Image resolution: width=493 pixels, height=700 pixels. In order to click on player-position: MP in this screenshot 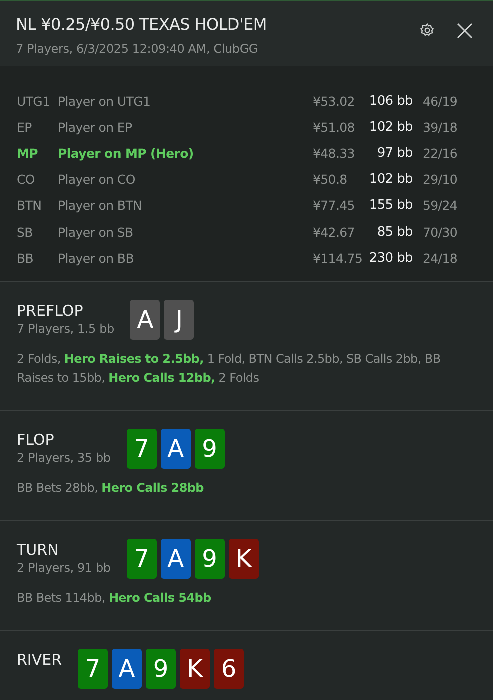, I will do `click(28, 153)`.